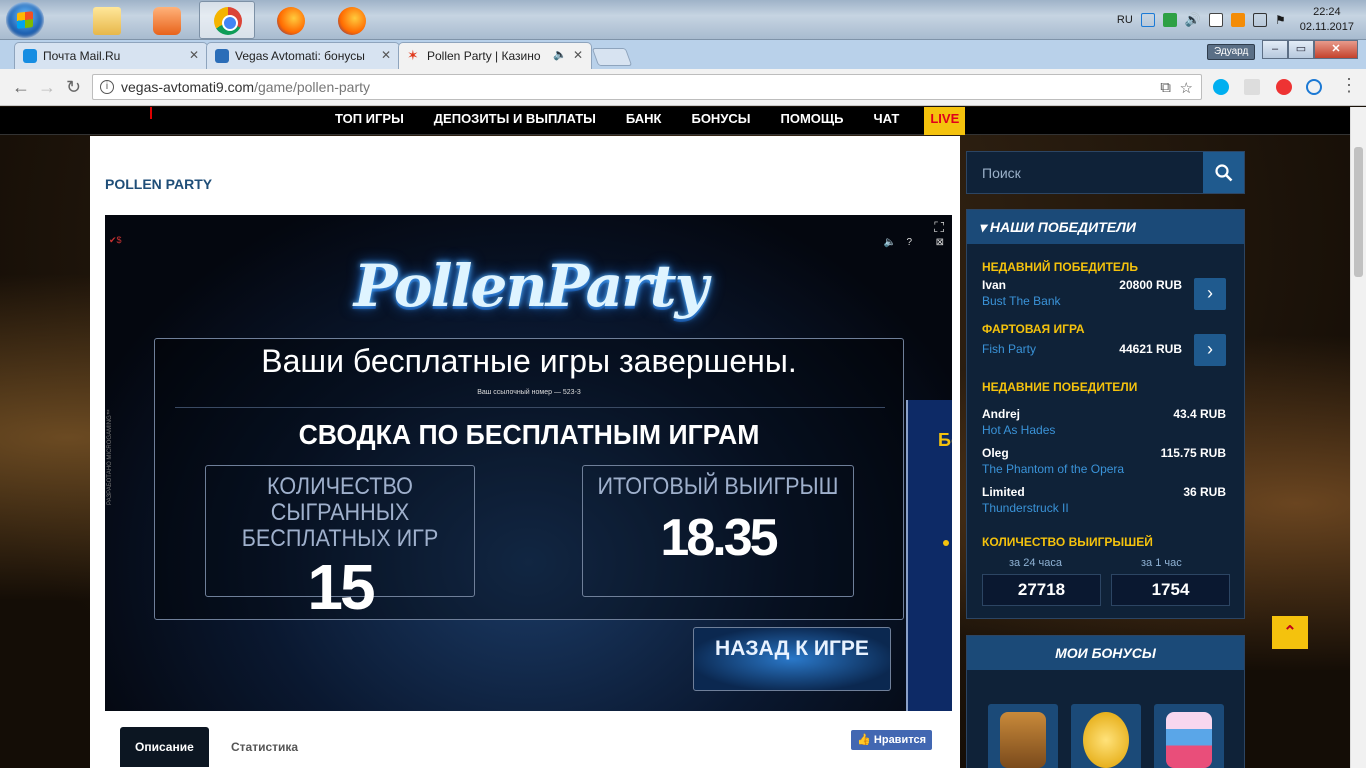 The image size is (1366, 768). I want to click on lucky-game-amount: 44621 RUB, so click(1150, 349).